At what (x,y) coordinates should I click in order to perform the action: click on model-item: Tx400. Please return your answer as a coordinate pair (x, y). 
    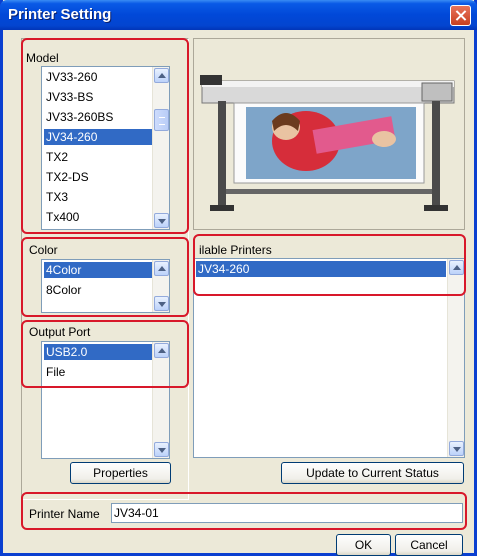
    Looking at the image, I should click on (98, 217).